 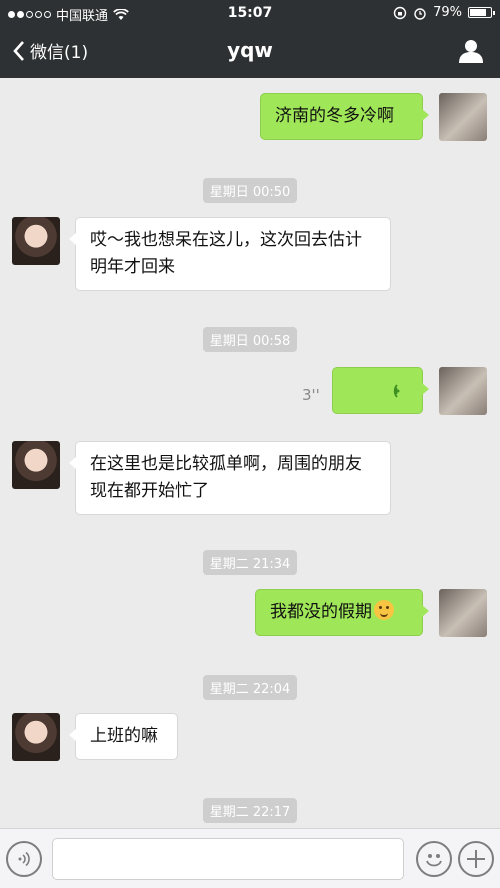 I want to click on message-bubble-theirs: 在这里也是比较孤单啊，周围的朋友现在都开始忙了, so click(x=230, y=478).